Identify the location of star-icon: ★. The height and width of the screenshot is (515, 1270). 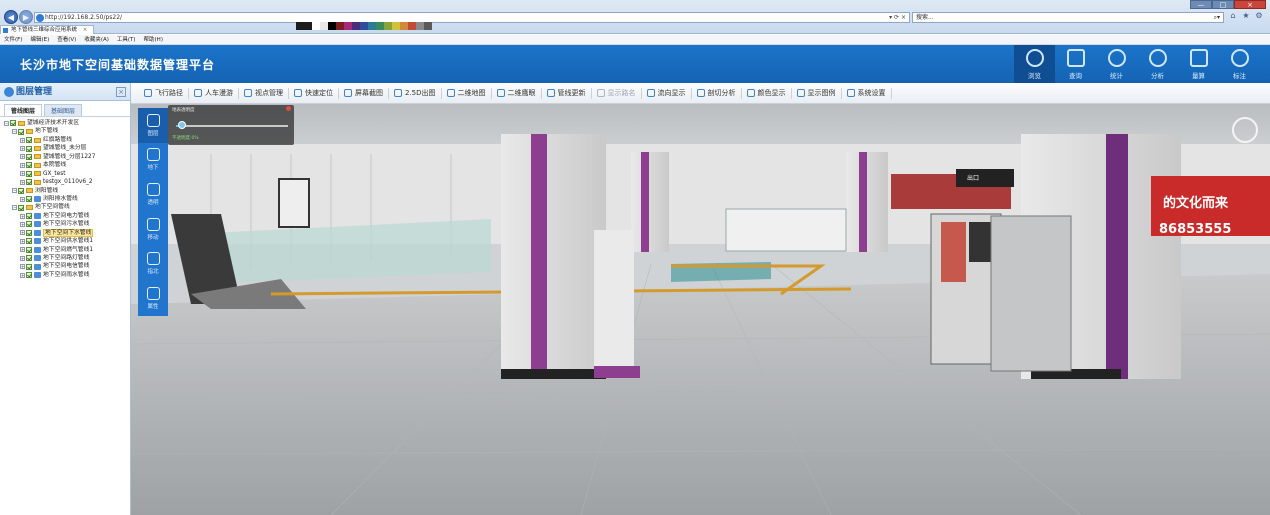
(1246, 16).